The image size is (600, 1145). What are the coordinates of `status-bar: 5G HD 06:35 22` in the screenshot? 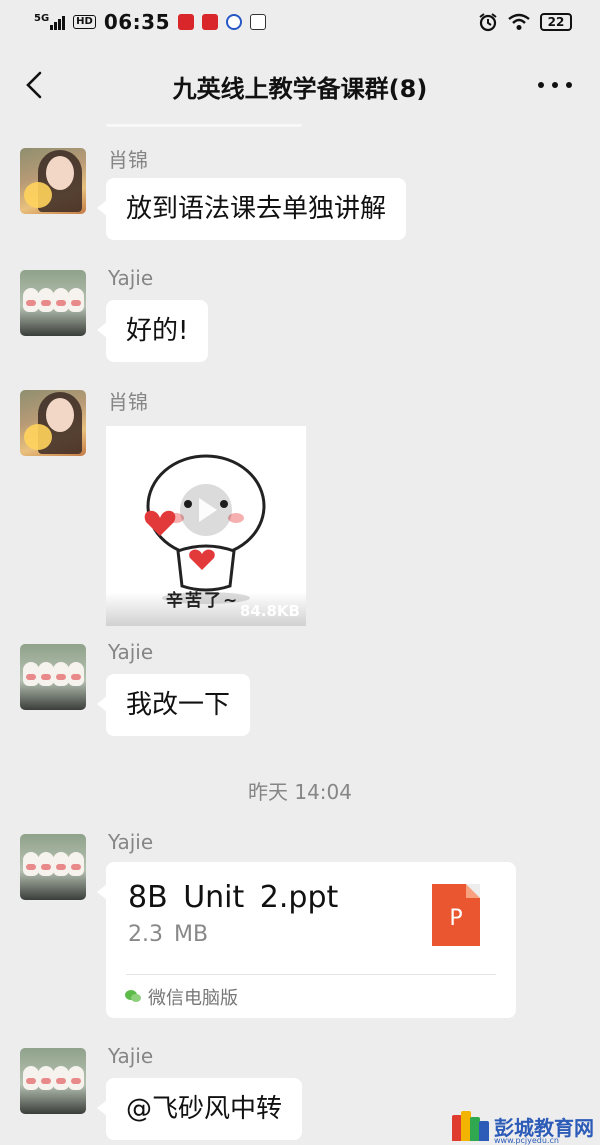 It's located at (300, 22).